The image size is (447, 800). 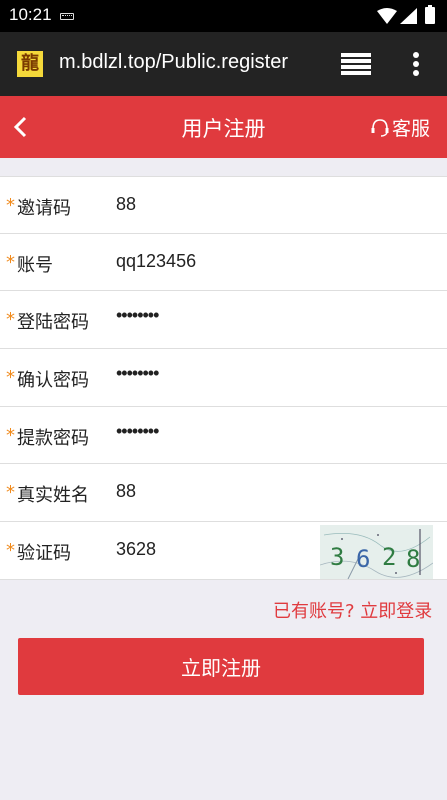 What do you see at coordinates (221, 666) in the screenshot?
I see `register-button: 立即注册` at bounding box center [221, 666].